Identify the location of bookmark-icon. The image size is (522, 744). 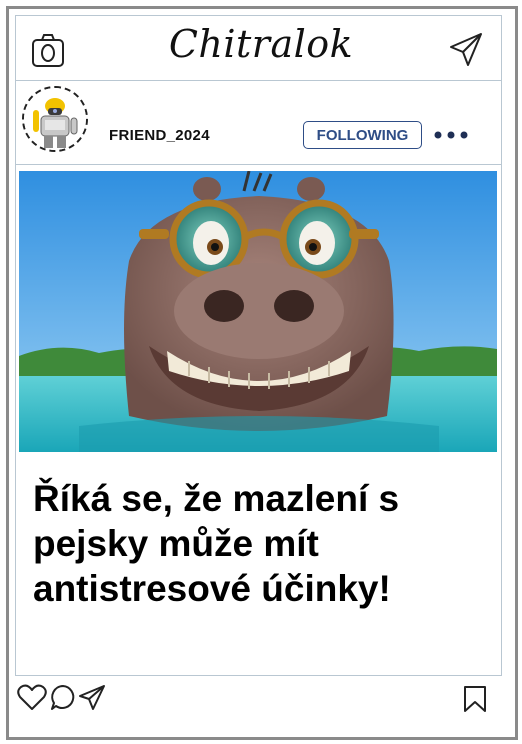
(475, 699).